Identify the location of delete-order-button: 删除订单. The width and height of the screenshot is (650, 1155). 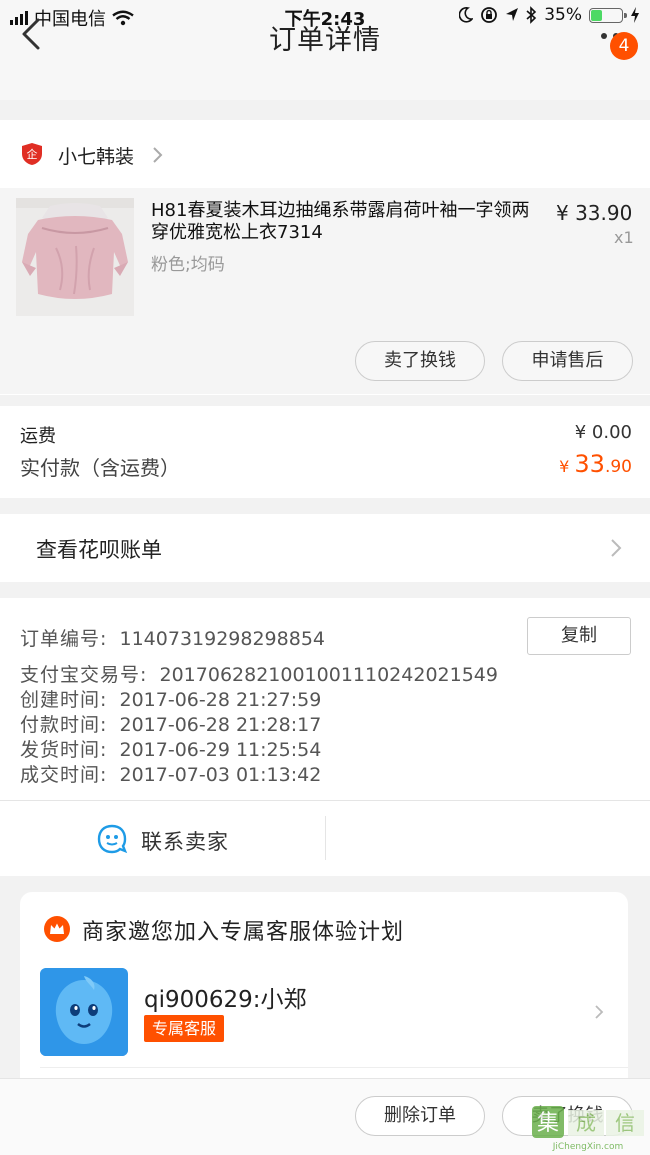
(420, 1116).